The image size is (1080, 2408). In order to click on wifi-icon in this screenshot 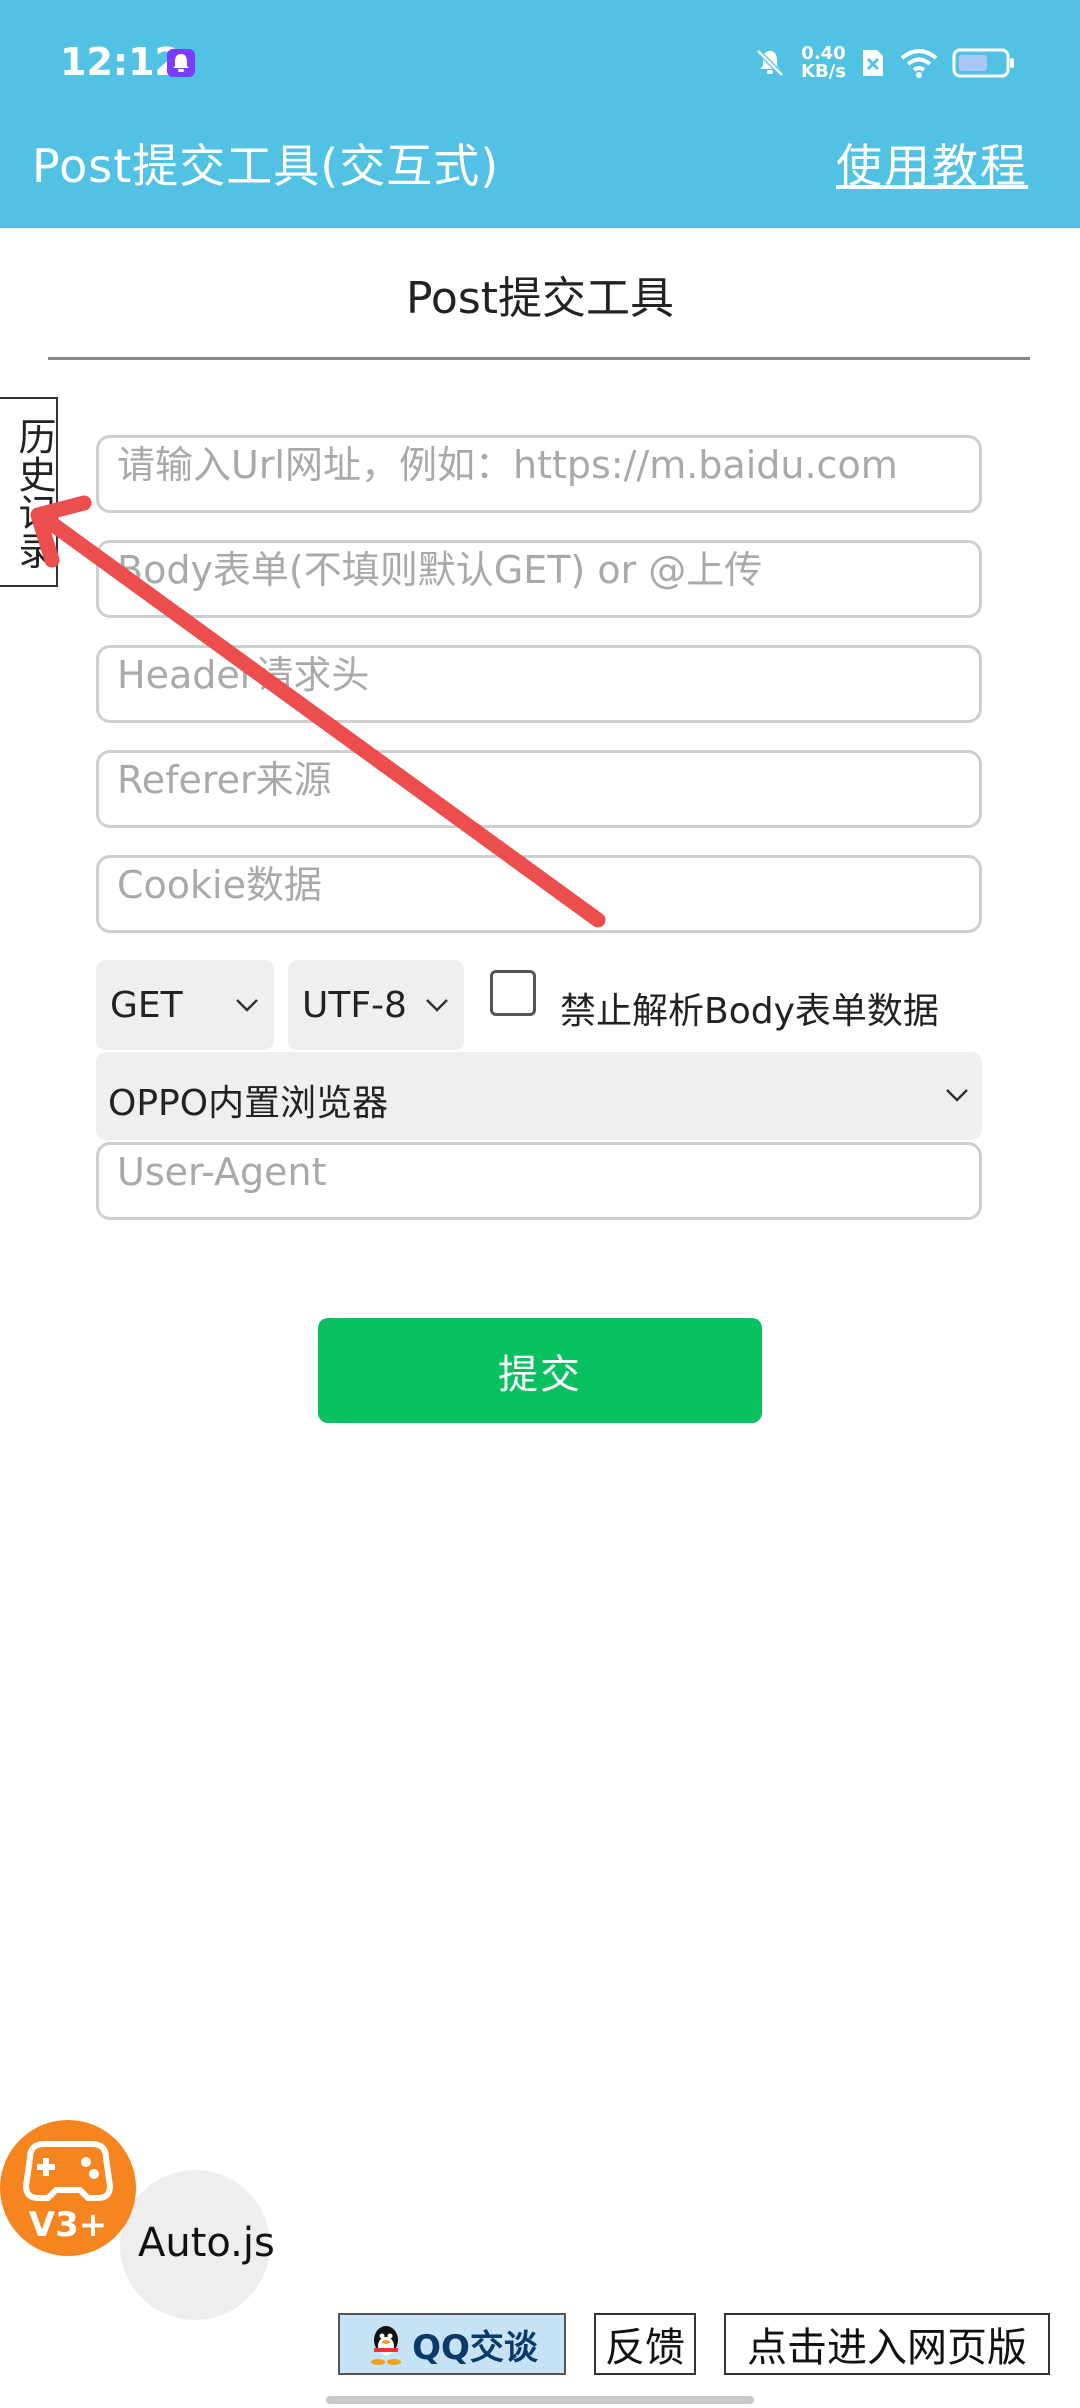, I will do `click(919, 63)`.